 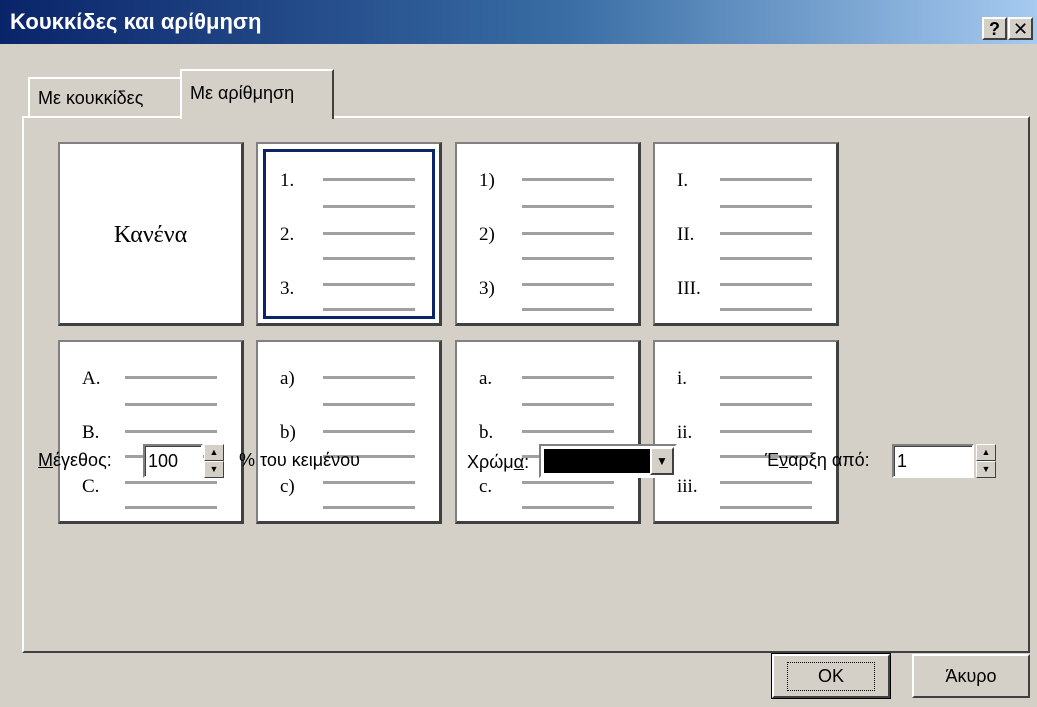 What do you see at coordinates (687, 486) in the screenshot?
I see `marker: iii.` at bounding box center [687, 486].